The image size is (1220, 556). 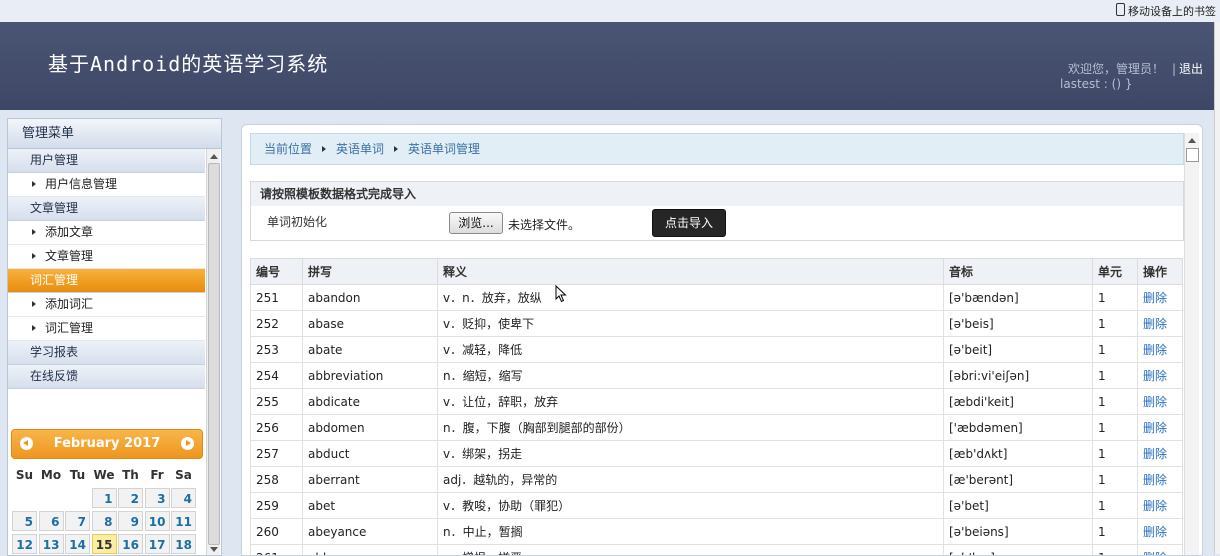 I want to click on cell-id: 255, so click(x=277, y=402).